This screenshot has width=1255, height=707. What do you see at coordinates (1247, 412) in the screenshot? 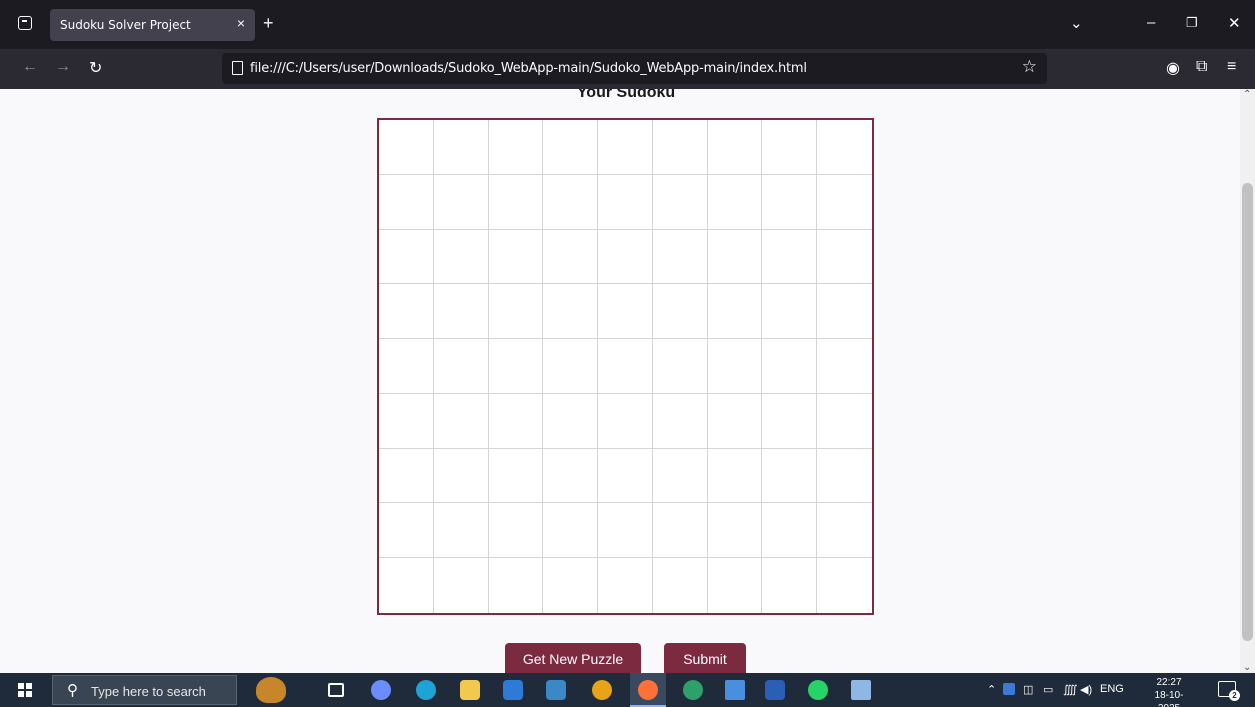
I see `scroll-thumb` at bounding box center [1247, 412].